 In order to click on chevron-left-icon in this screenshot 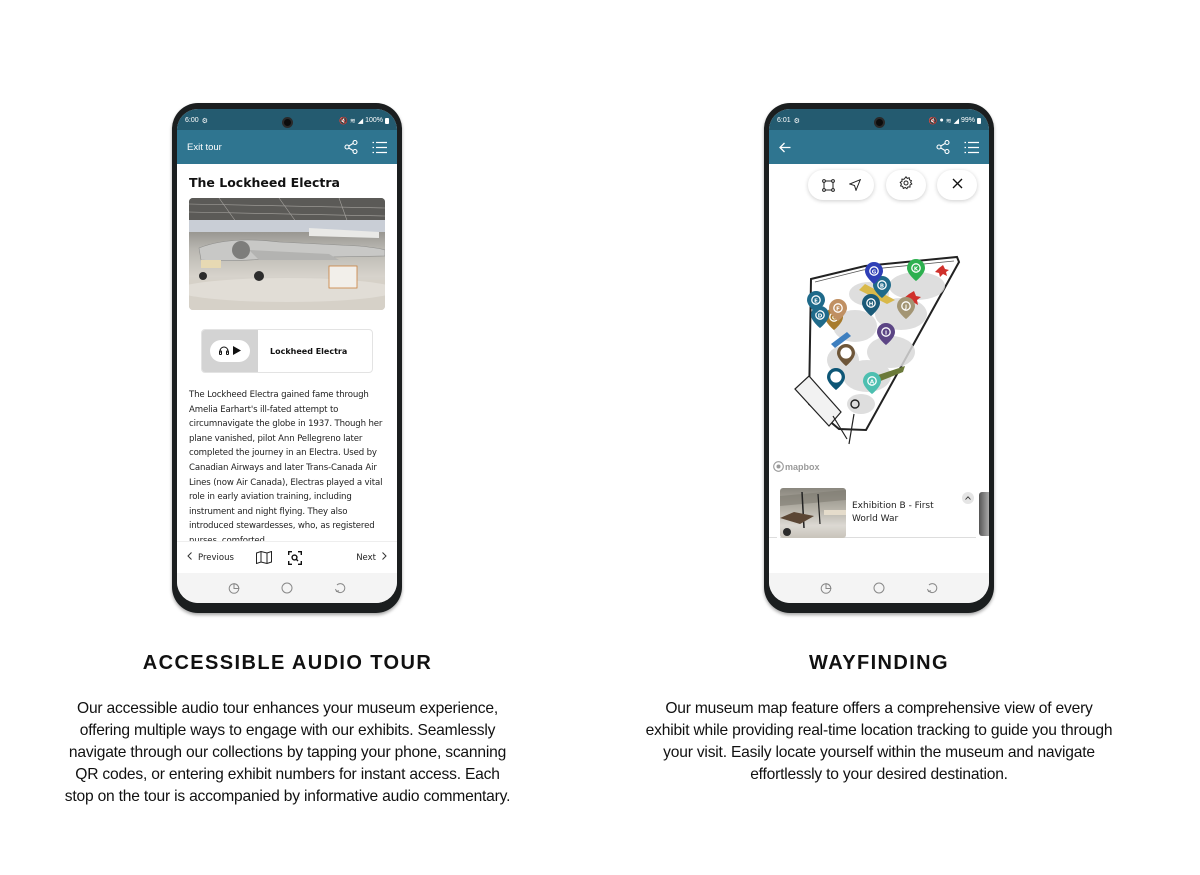, I will do `click(189, 557)`.